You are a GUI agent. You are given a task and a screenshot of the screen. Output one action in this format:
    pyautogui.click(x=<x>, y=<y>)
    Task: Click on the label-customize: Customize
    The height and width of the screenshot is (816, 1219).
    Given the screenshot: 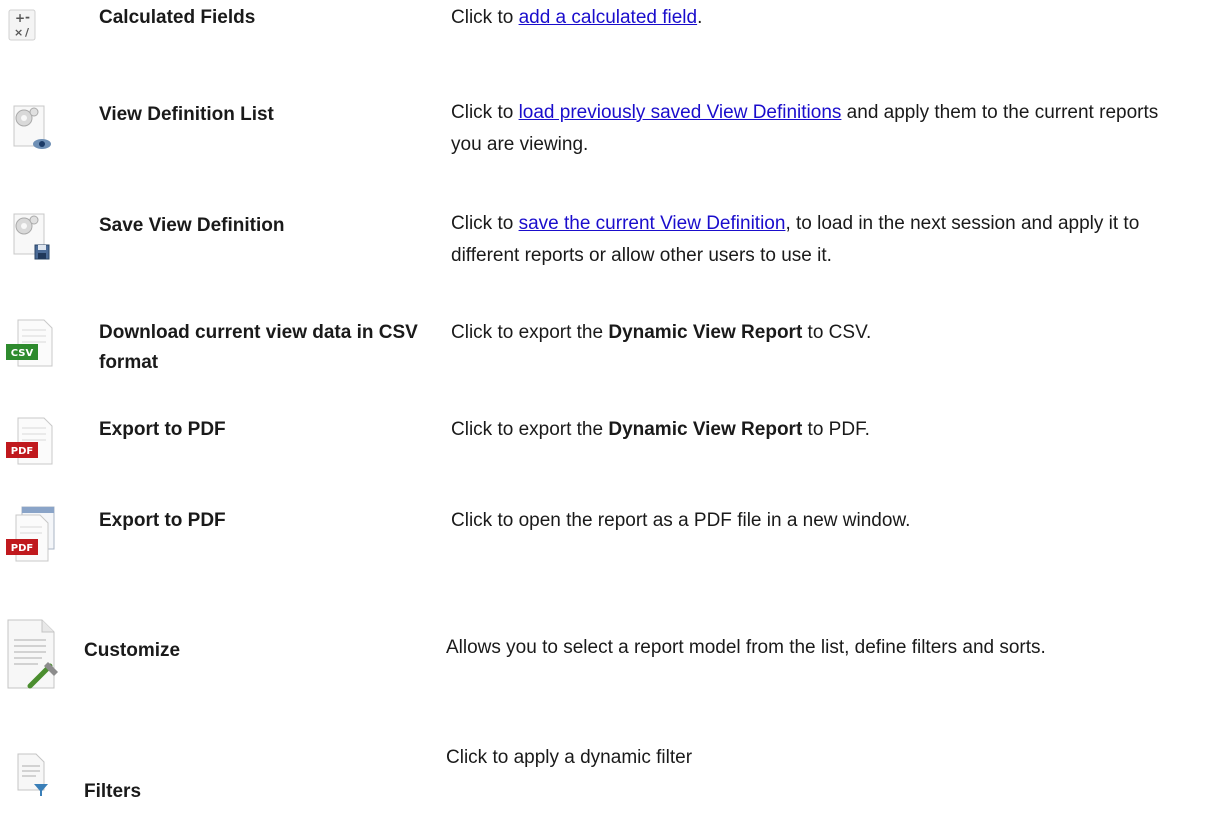 What is the action you would take?
    pyautogui.click(x=132, y=650)
    